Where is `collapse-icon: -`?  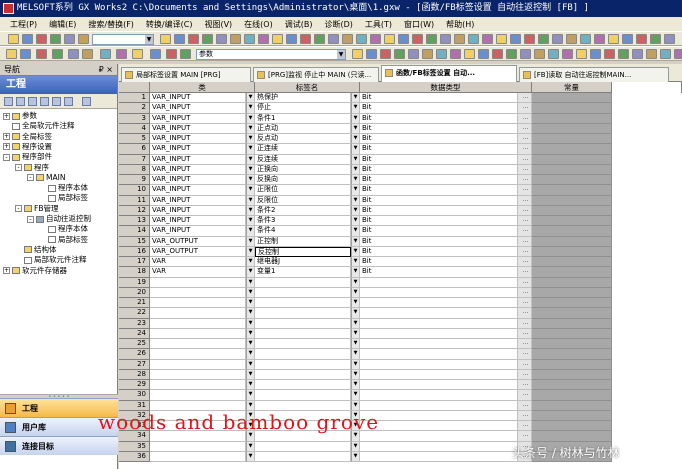 collapse-icon: - is located at coordinates (18, 167).